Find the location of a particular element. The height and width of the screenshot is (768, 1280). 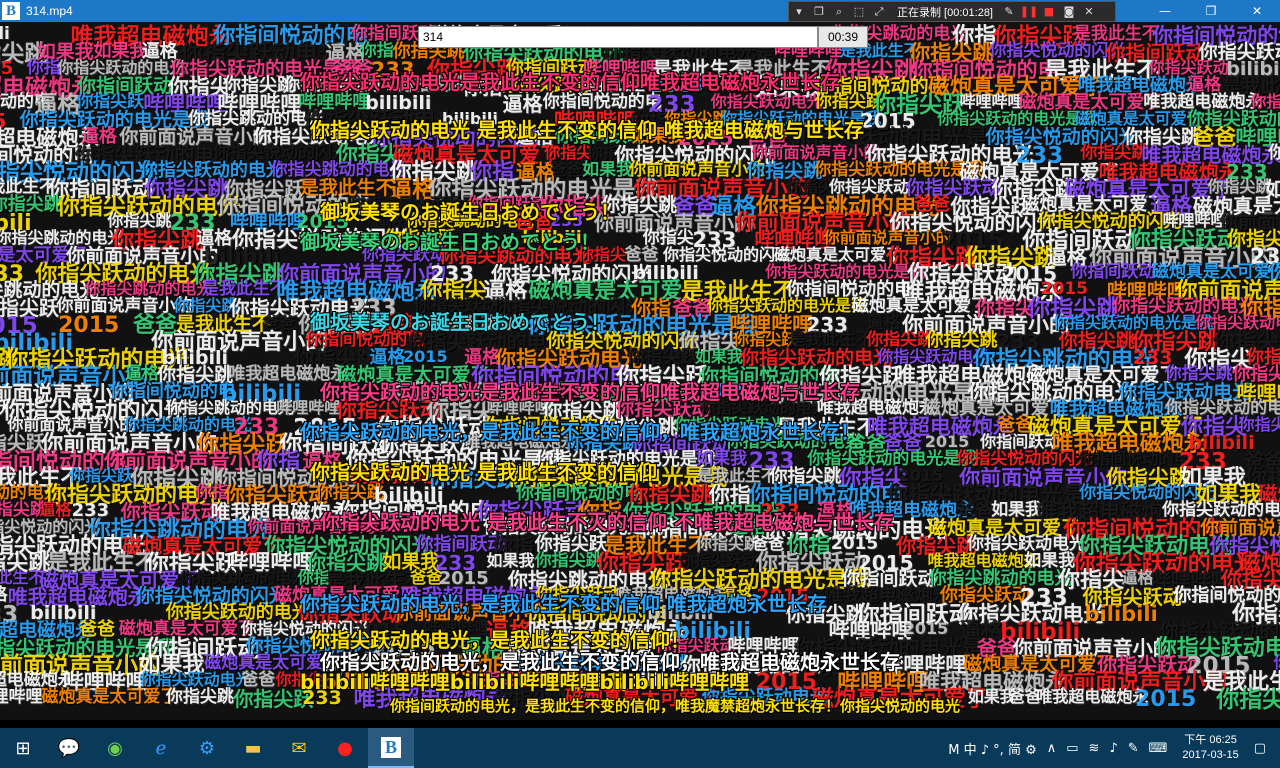

ime-indicator: M 中 ♪ °, 简 ⚙ is located at coordinates (992, 748).